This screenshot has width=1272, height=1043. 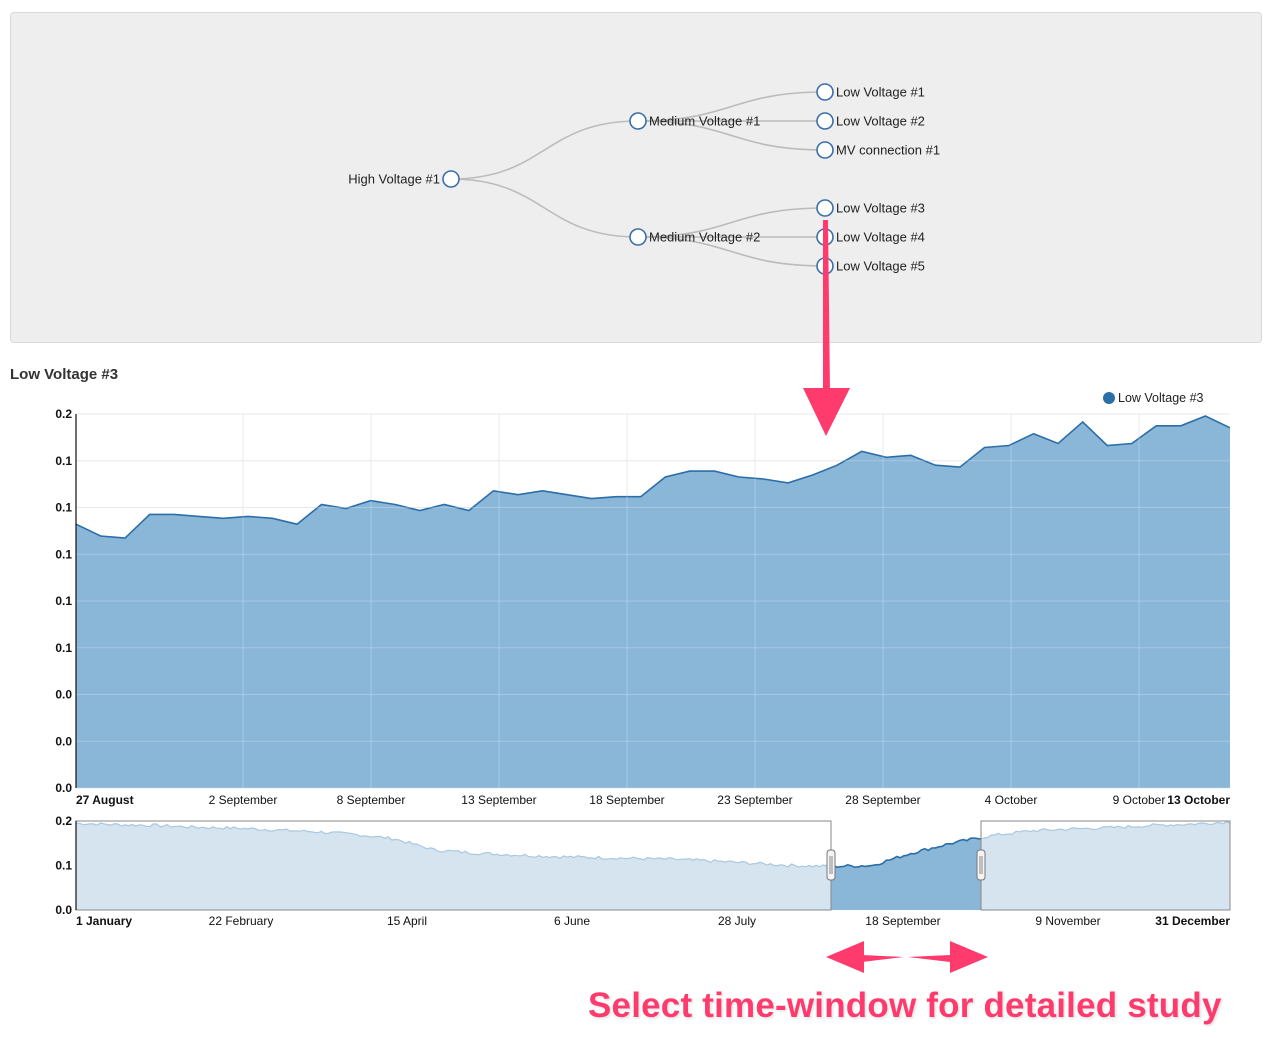 What do you see at coordinates (880, 121) in the screenshot?
I see `tree-node-label: Low Voltage #2` at bounding box center [880, 121].